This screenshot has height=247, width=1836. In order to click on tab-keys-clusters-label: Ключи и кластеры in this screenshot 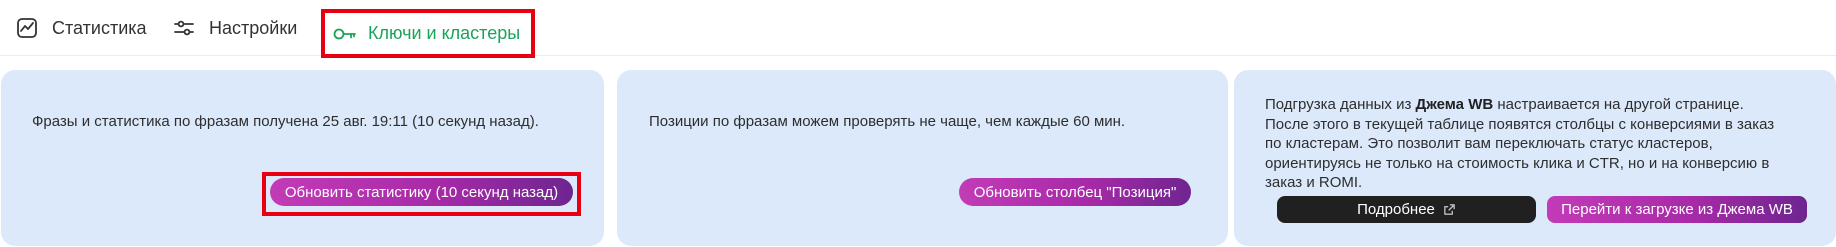, I will do `click(444, 33)`.